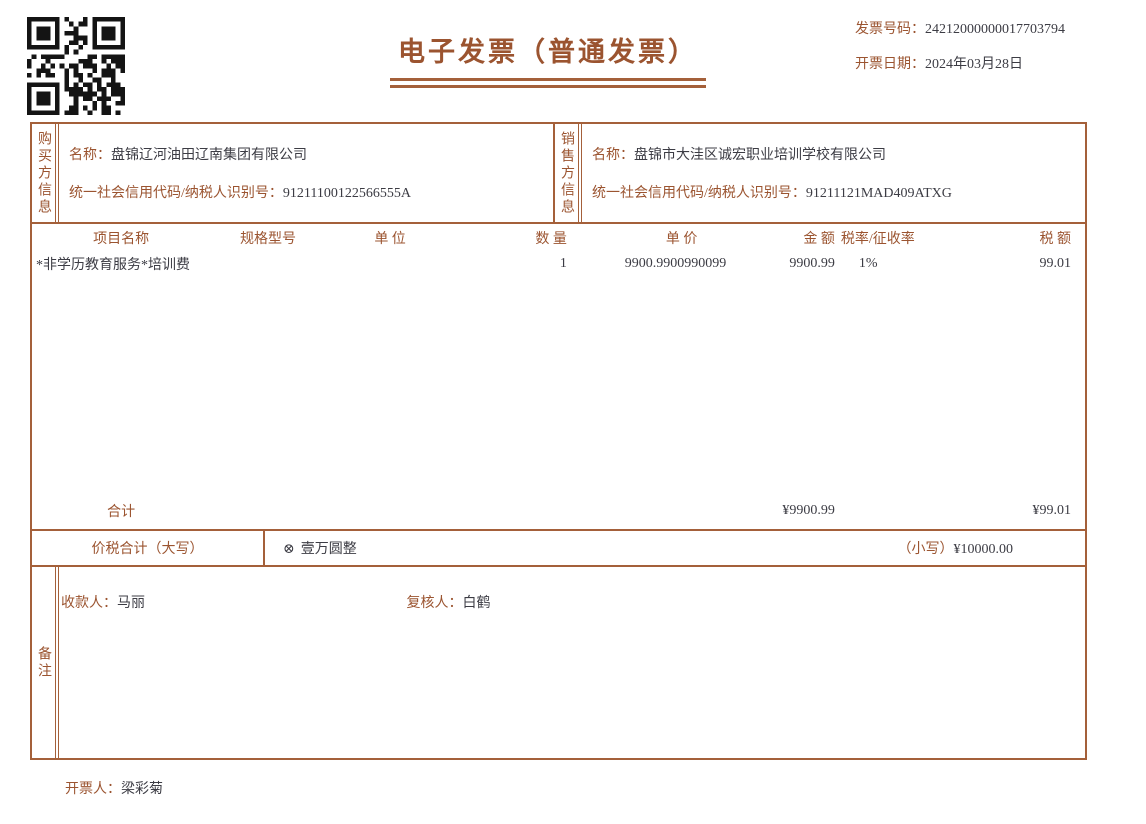 The width and height of the screenshot is (1146, 824). Describe the element at coordinates (209, 155) in the screenshot. I see `buyer-name-value: 盘锦辽河油田辽南集团有限公司` at that location.